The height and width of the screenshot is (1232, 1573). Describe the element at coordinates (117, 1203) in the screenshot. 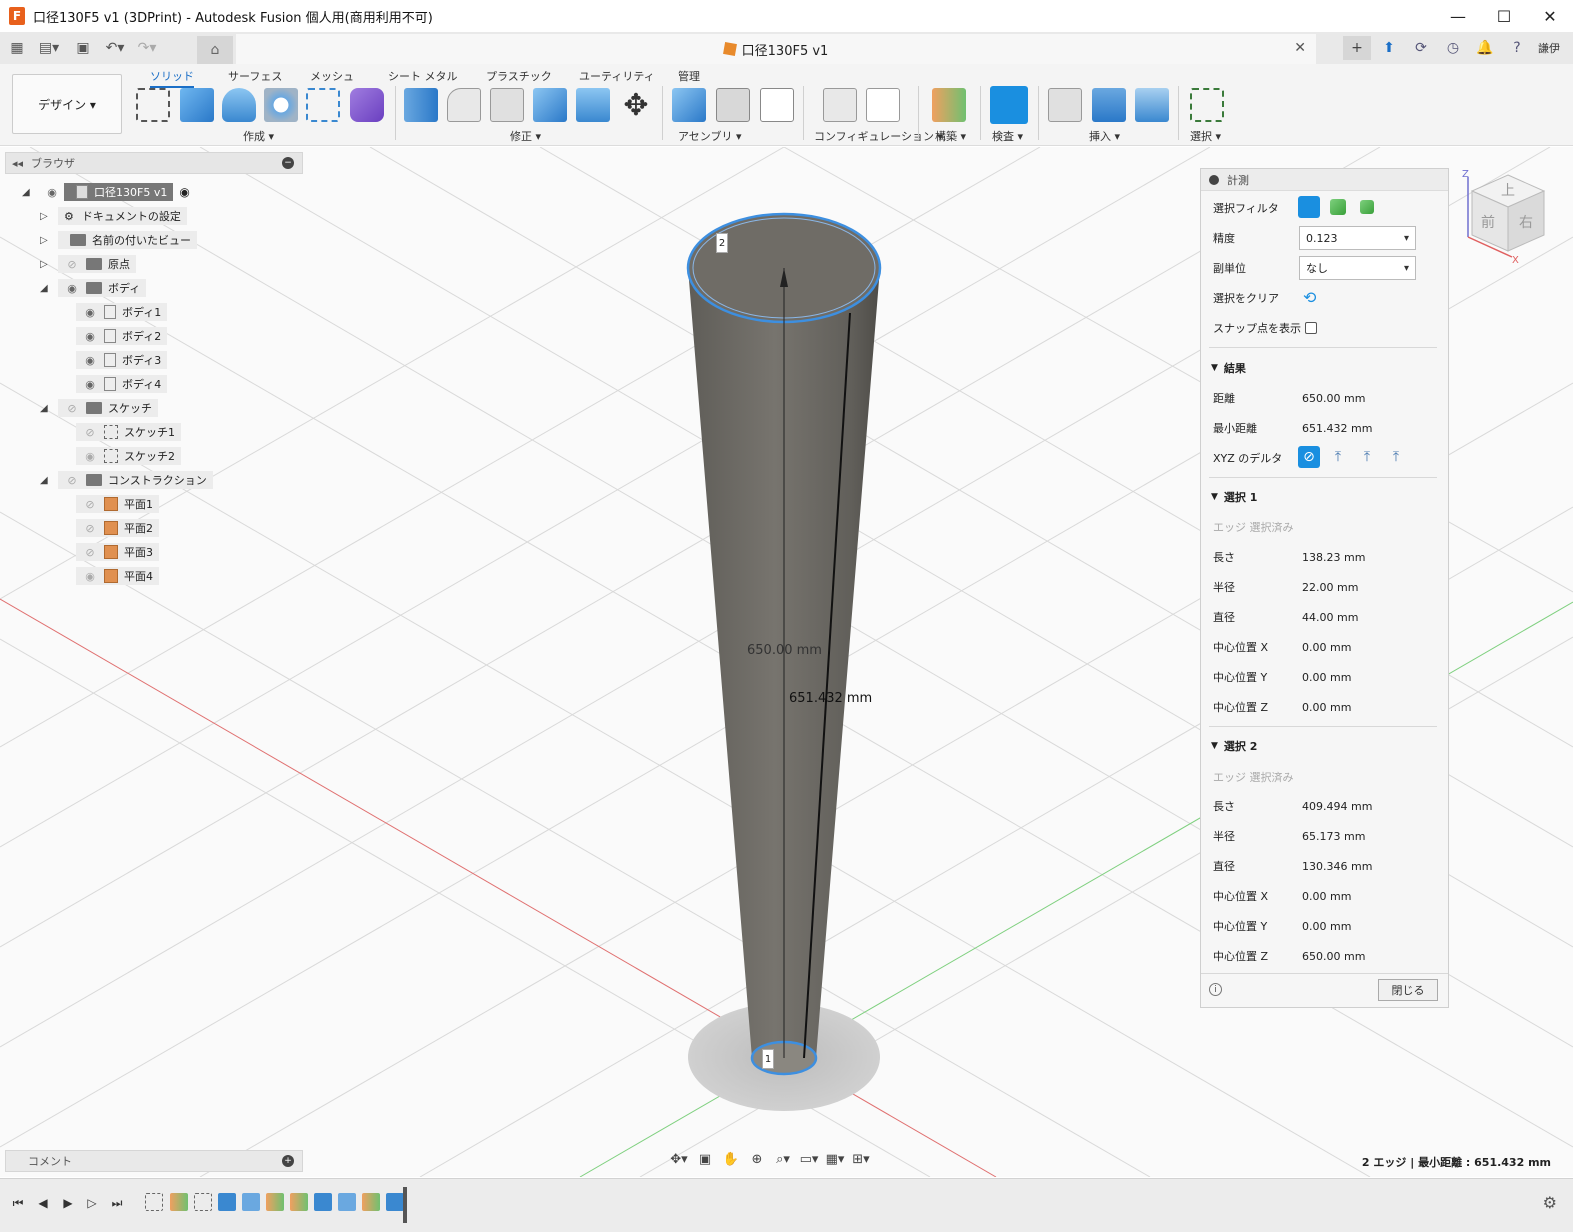

I see `timeline-last-icon: ⏭` at that location.